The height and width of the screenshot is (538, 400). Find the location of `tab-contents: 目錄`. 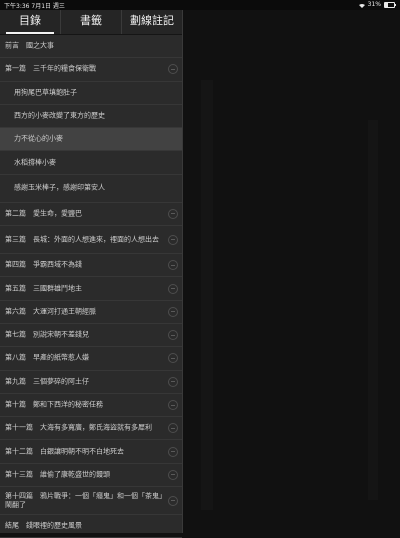

tab-contents: 目錄 is located at coordinates (30, 22).